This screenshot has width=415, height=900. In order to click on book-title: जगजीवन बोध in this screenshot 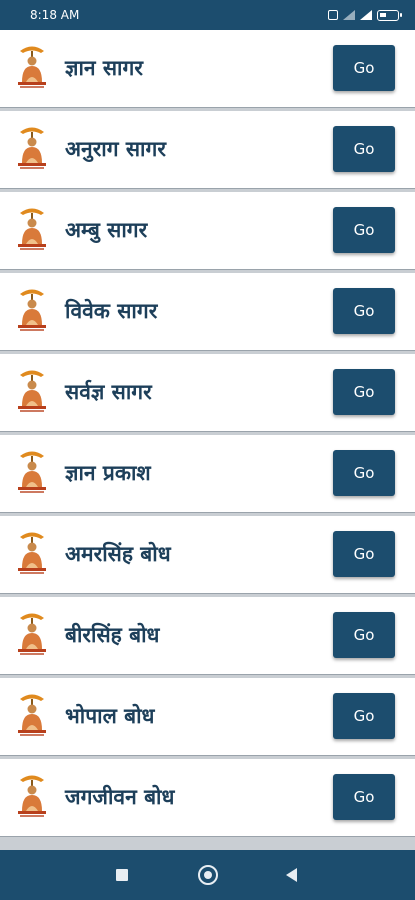, I will do `click(120, 797)`.